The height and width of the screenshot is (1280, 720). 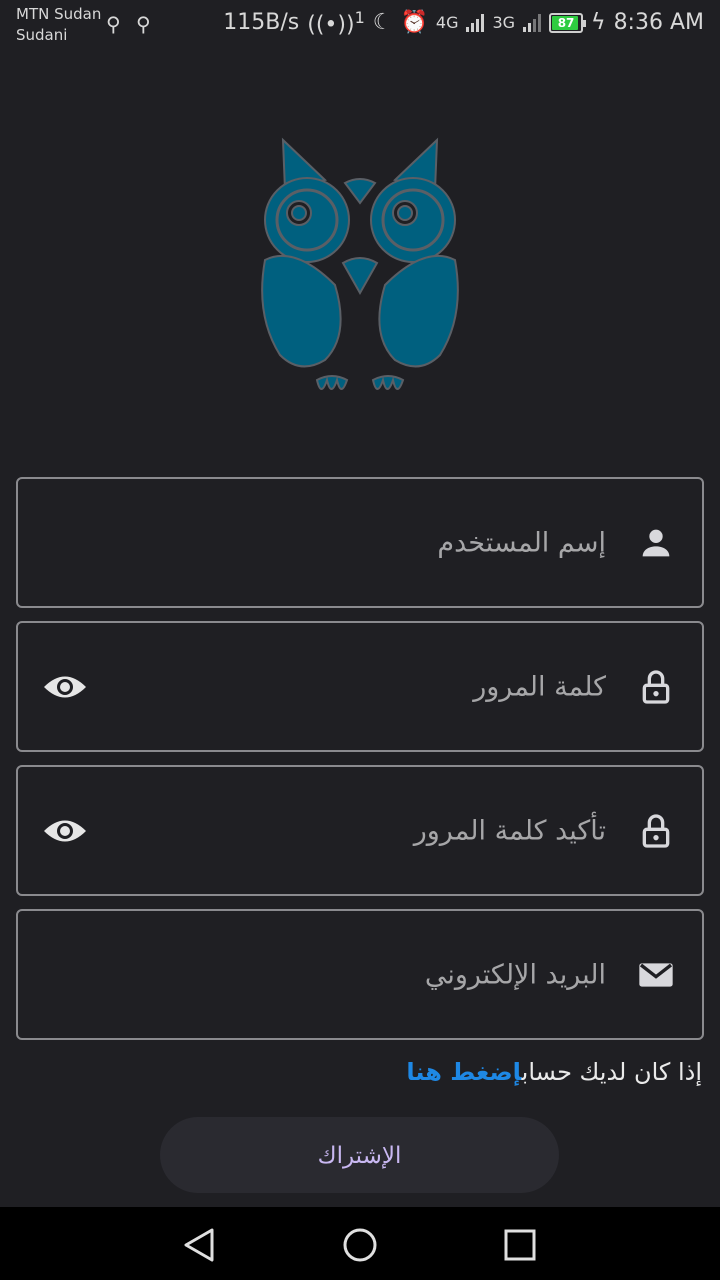 I want to click on home-icon, so click(x=360, y=1245).